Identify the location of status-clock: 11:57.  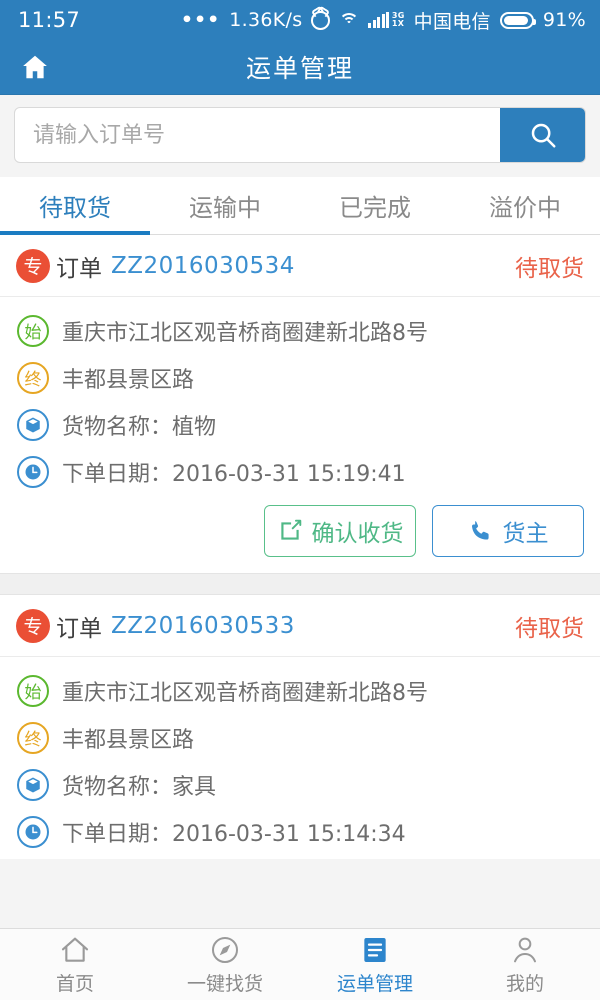
(49, 20).